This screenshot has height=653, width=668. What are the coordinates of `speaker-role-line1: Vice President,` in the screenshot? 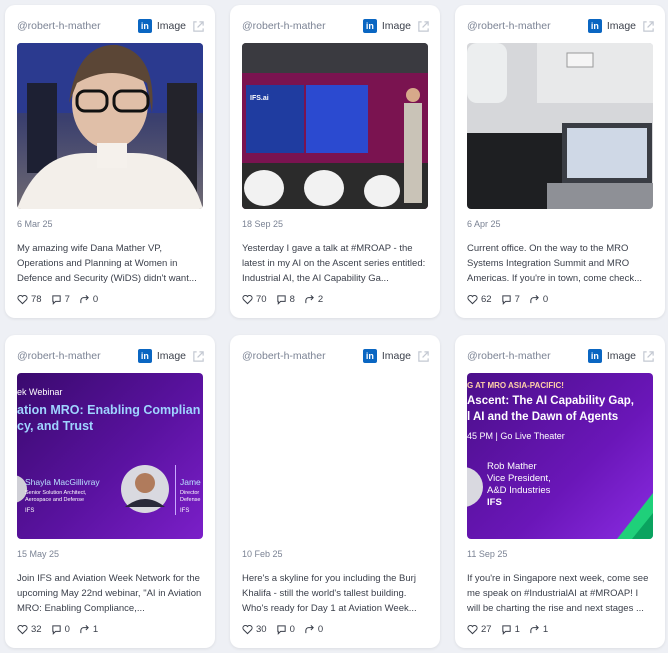 It's located at (519, 478).